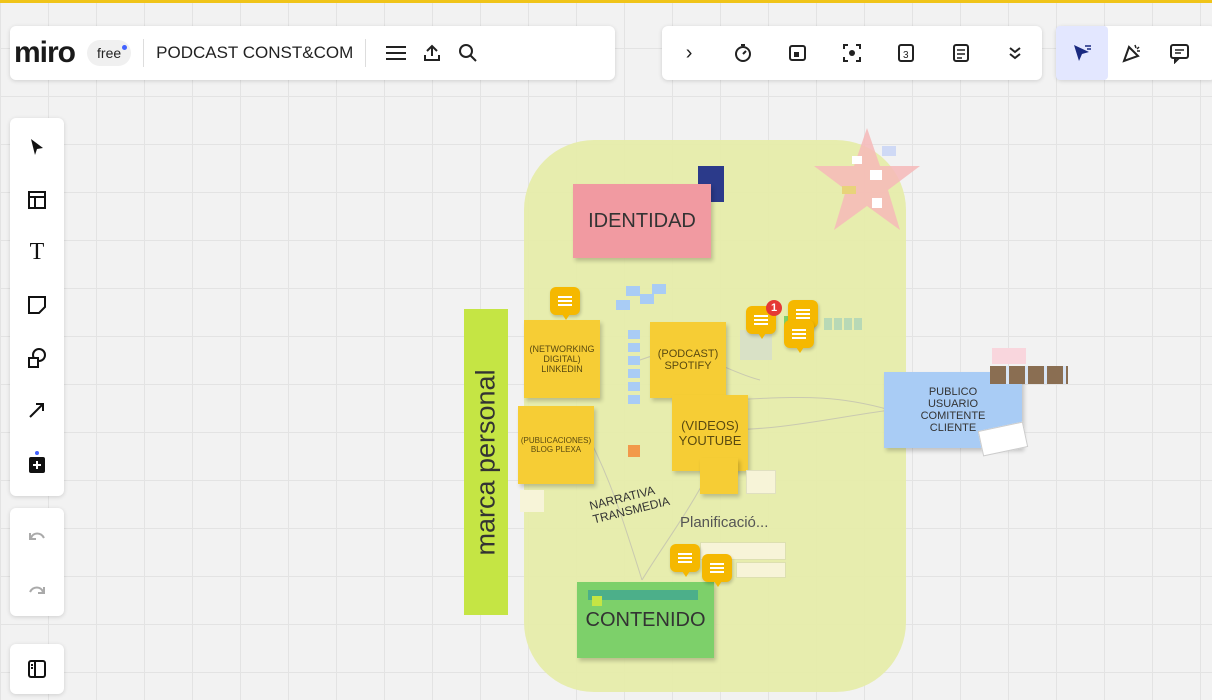 The width and height of the screenshot is (1212, 700). I want to click on marca-personal-text: marca personal, so click(485, 462).